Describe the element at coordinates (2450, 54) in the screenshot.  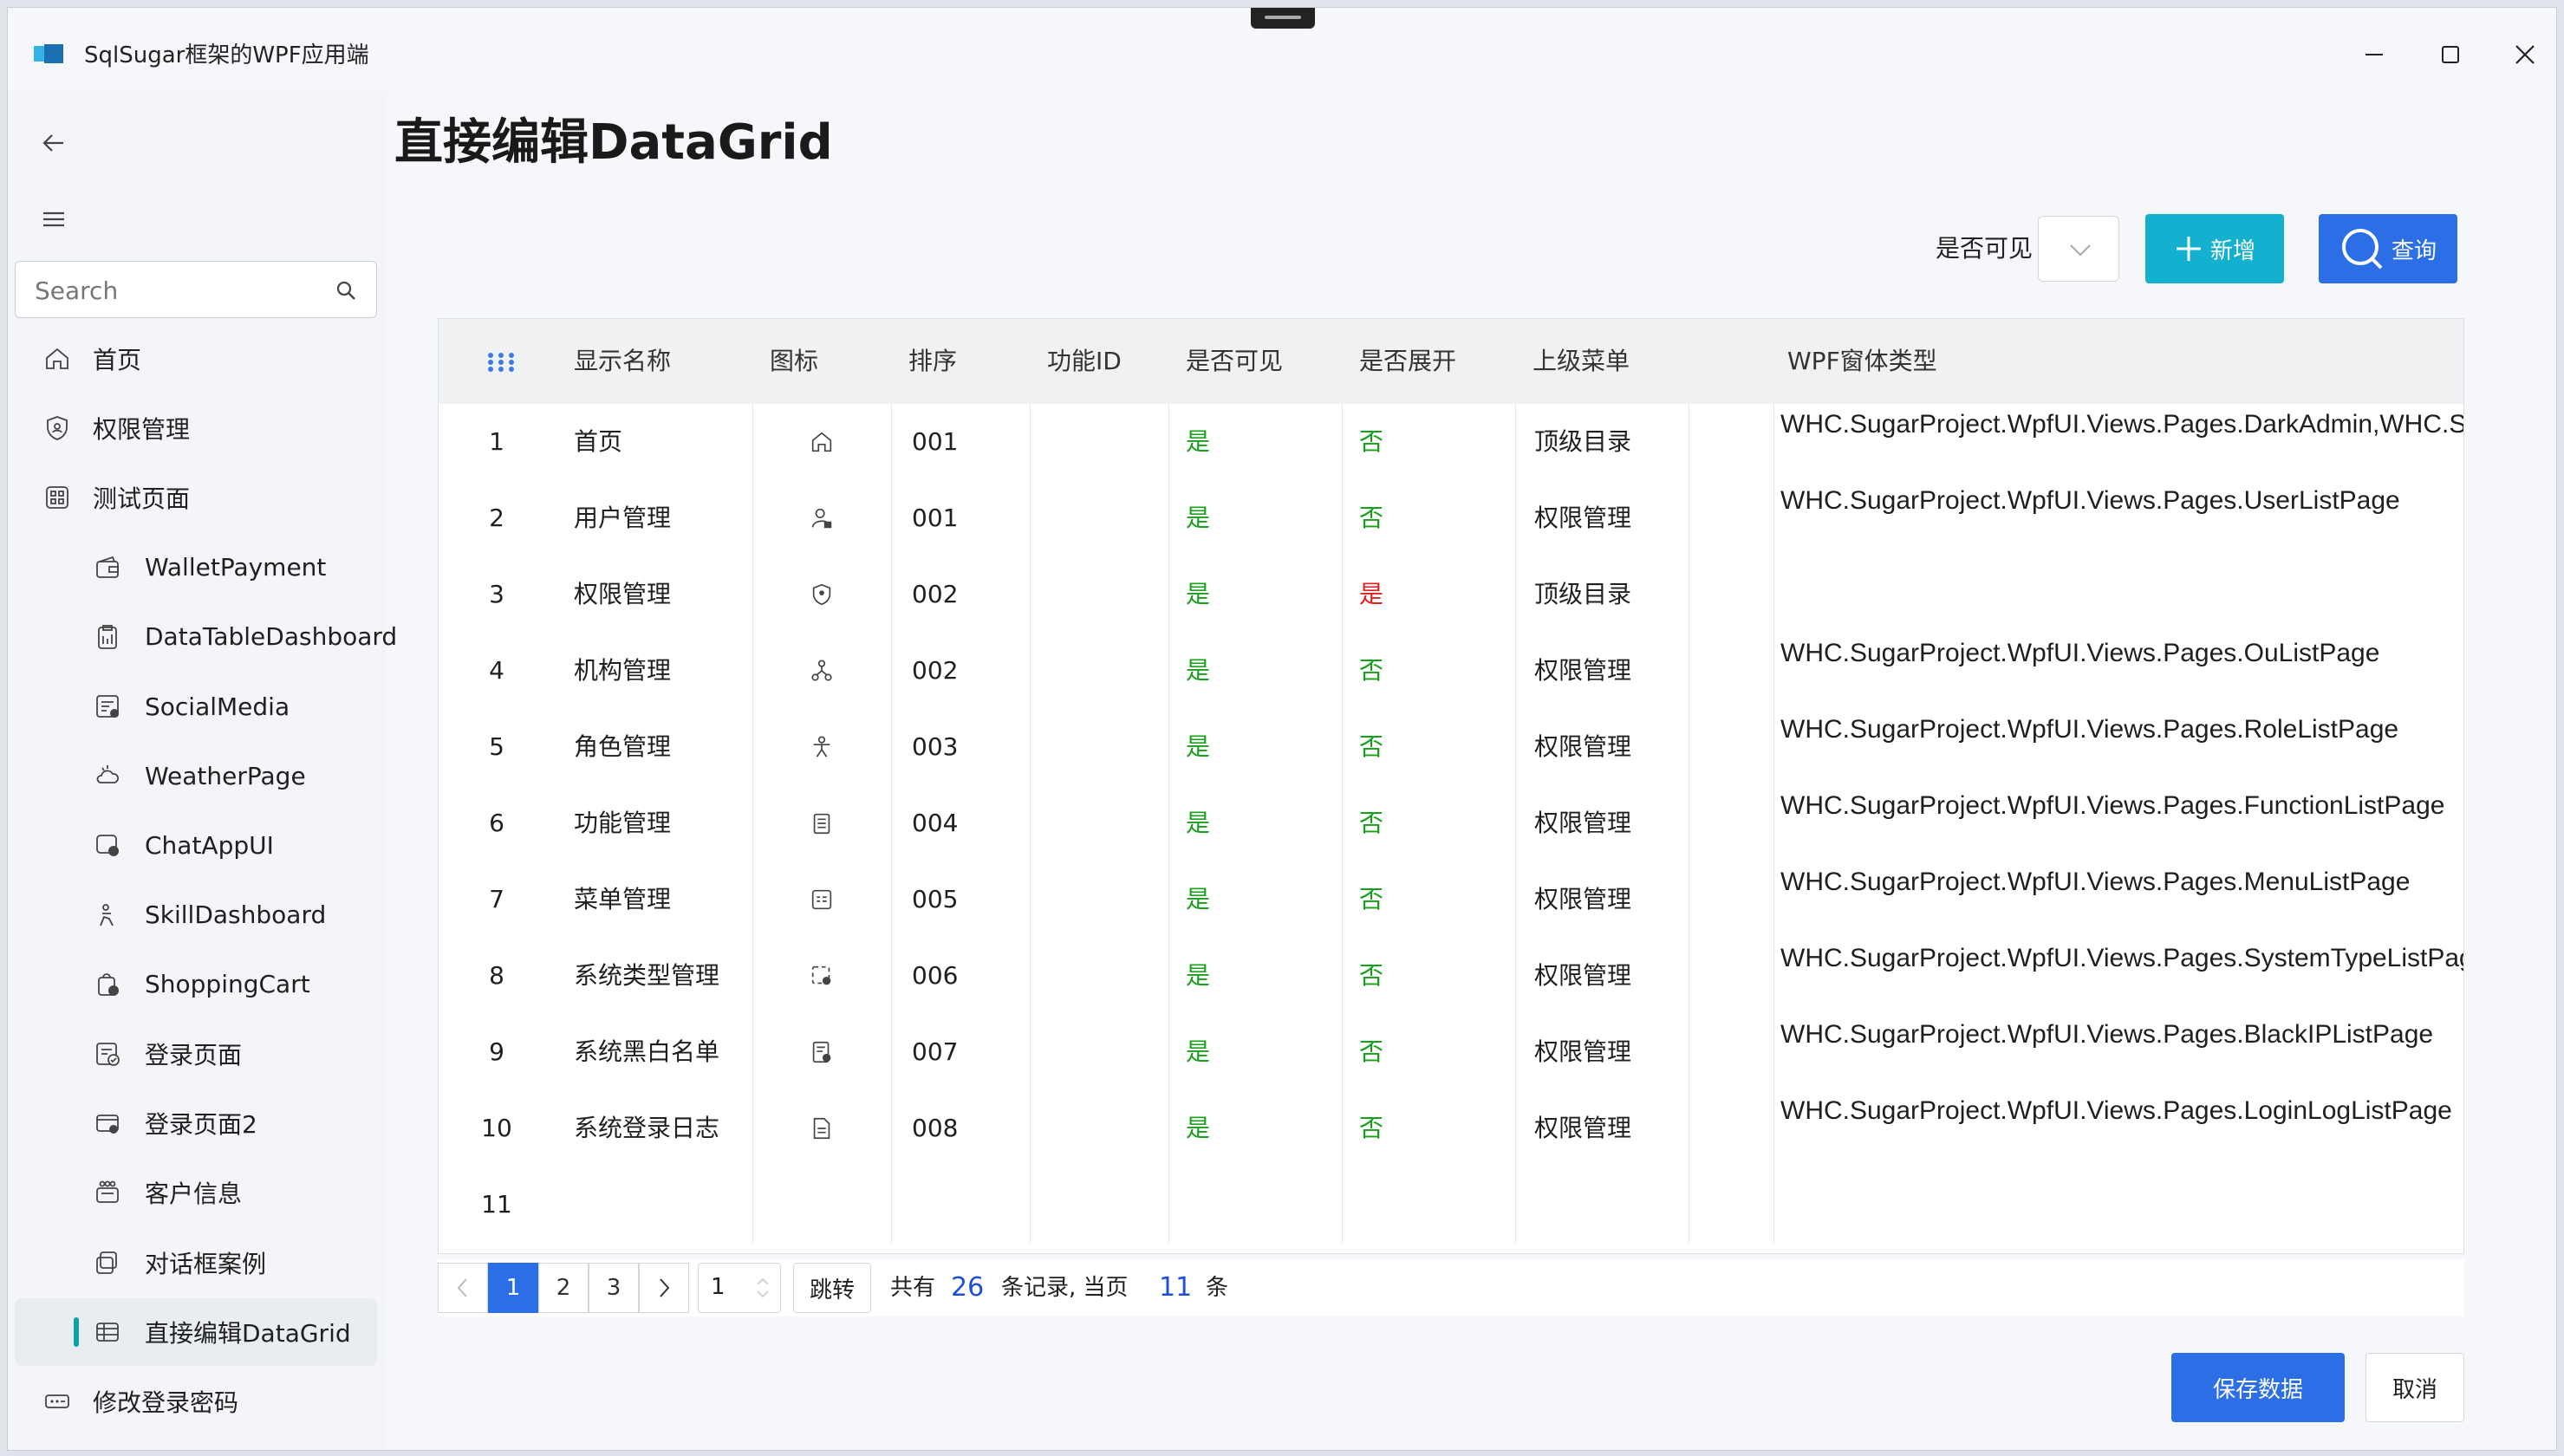
I see `maximize-button` at that location.